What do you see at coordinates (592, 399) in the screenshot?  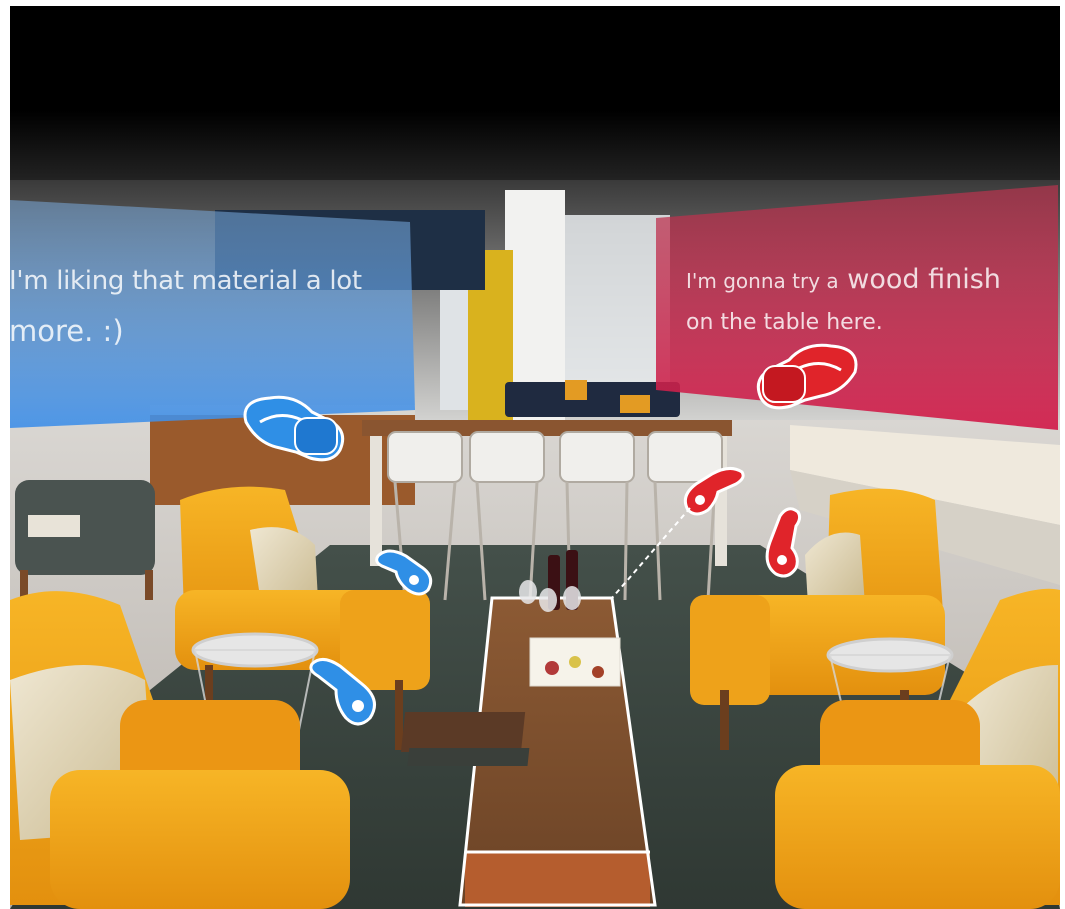 I see `far-sofa` at bounding box center [592, 399].